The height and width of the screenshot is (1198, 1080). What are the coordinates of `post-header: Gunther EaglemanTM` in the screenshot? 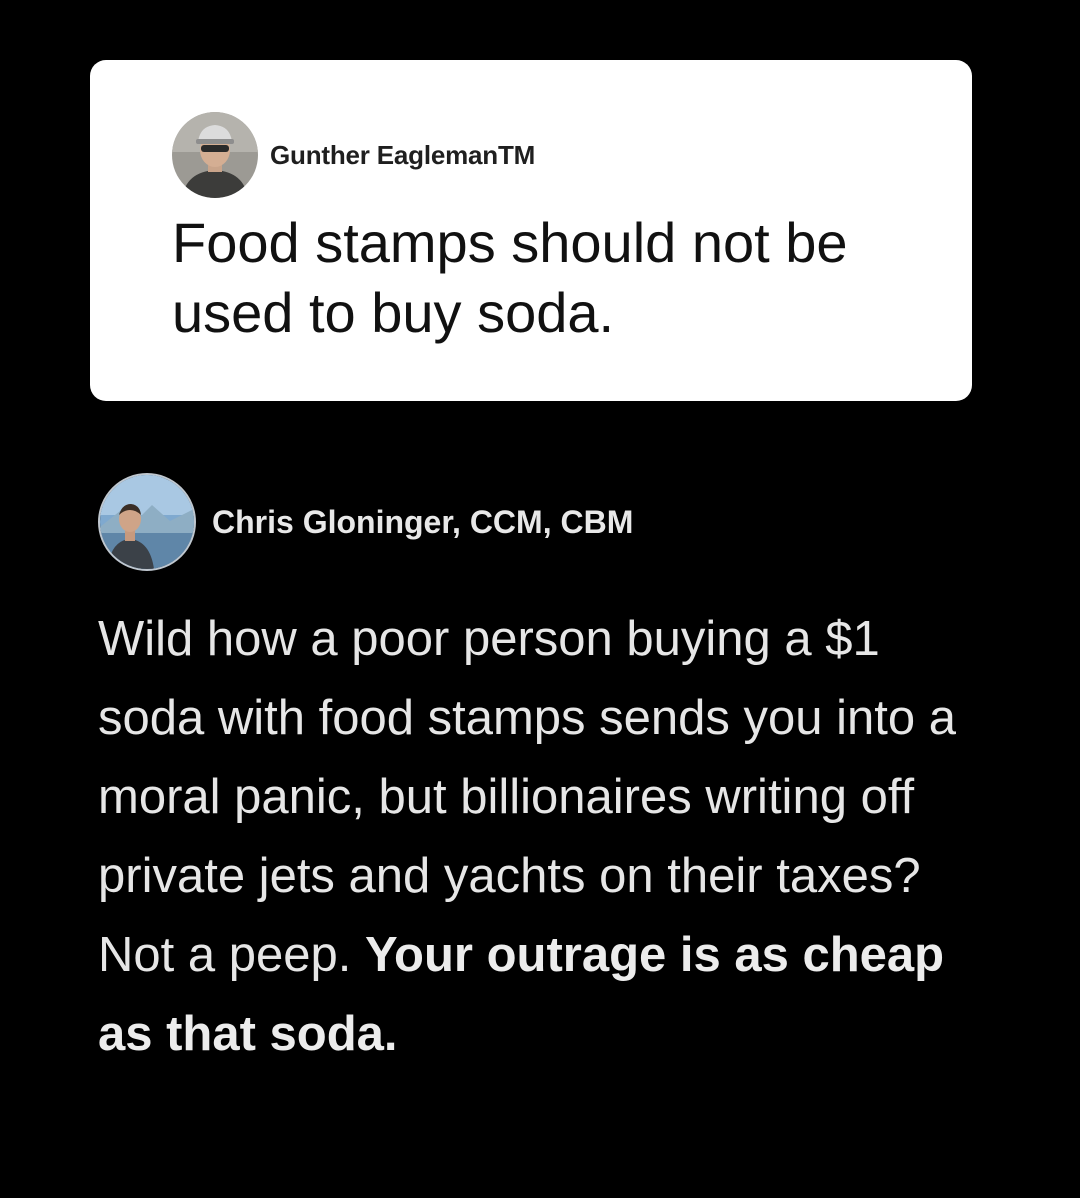 It's located at (353, 155).